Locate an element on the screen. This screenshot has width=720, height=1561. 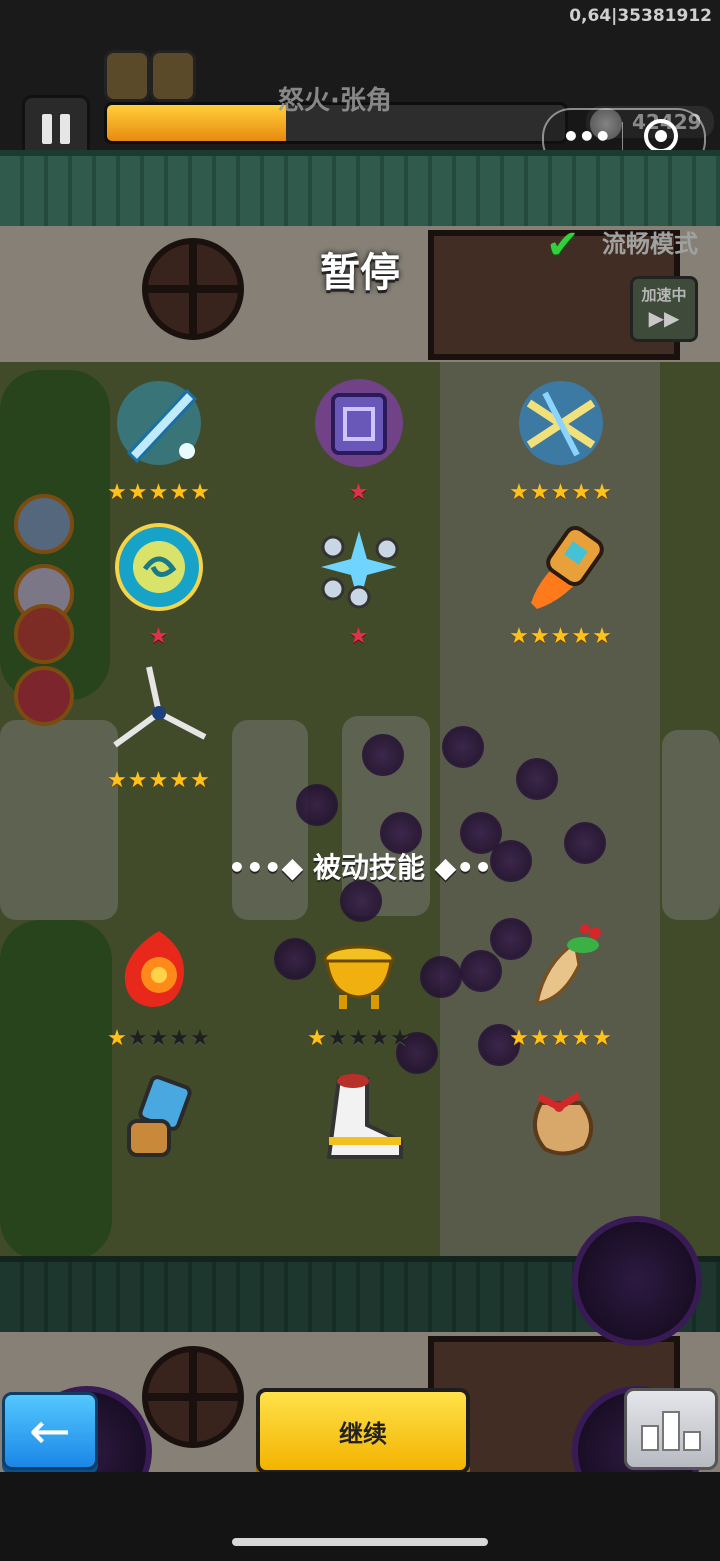
flame-swirl-icon is located at coordinates (159, 969).